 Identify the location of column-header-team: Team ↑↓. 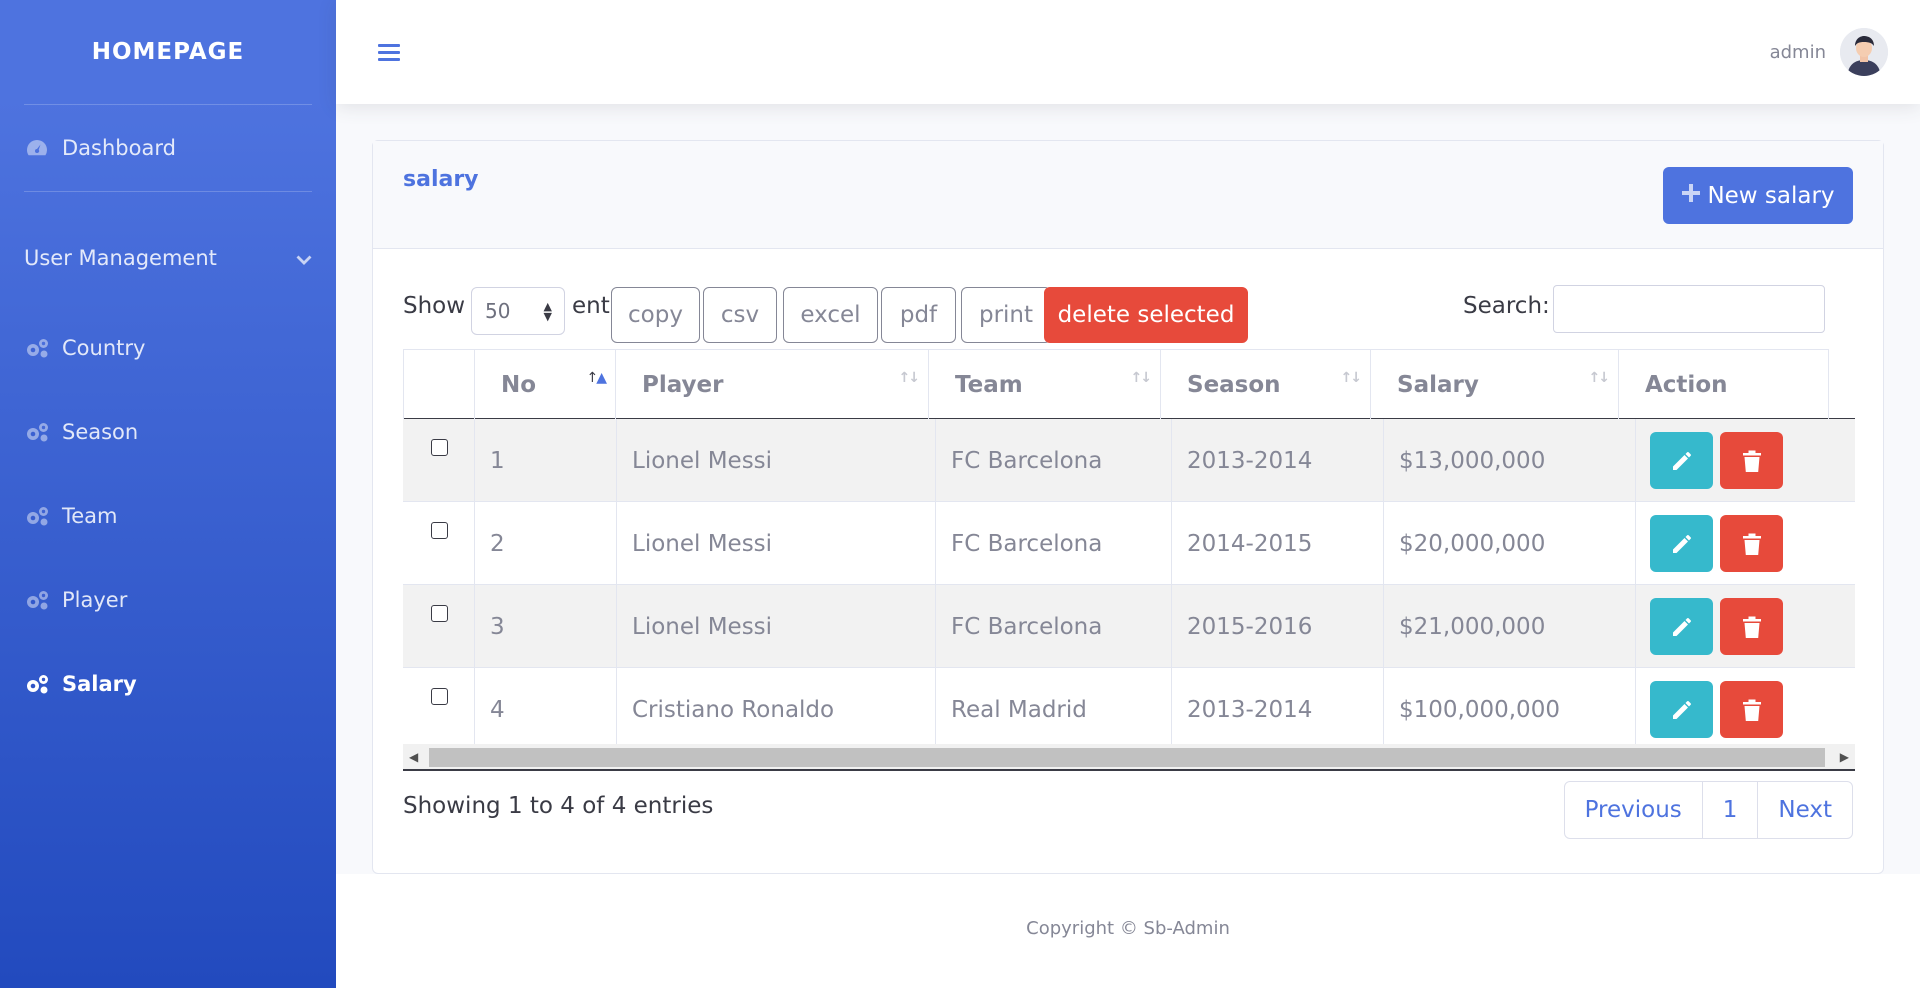
(1044, 384).